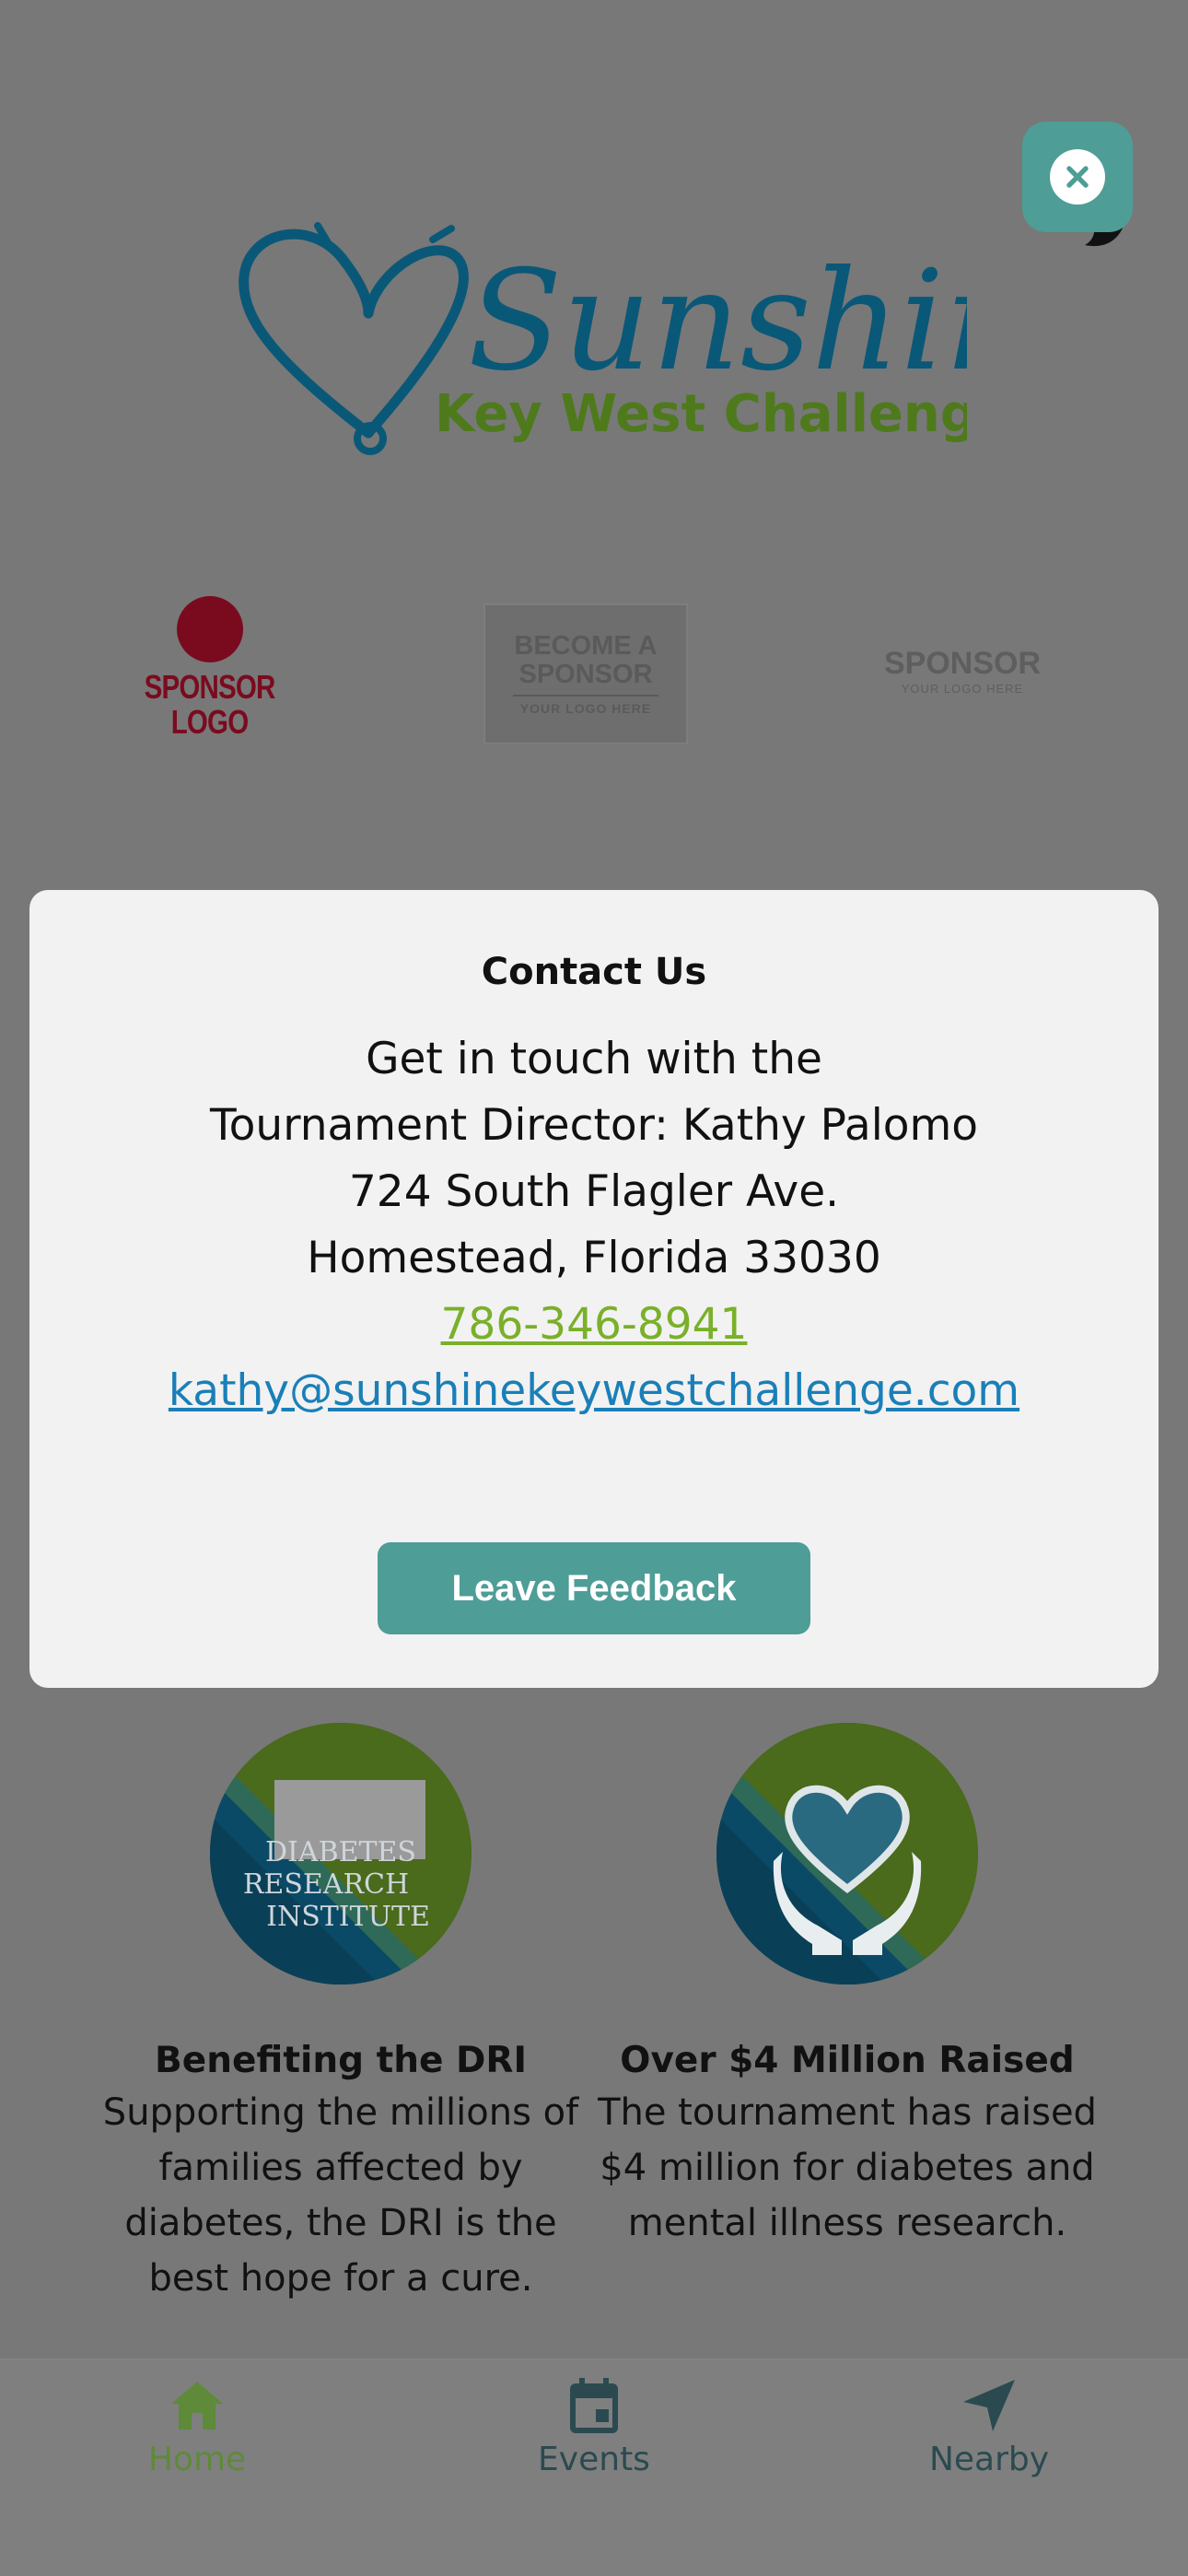 Image resolution: width=1188 pixels, height=2576 pixels. I want to click on sponsor-logo-text-3: SPONSOR, so click(962, 663).